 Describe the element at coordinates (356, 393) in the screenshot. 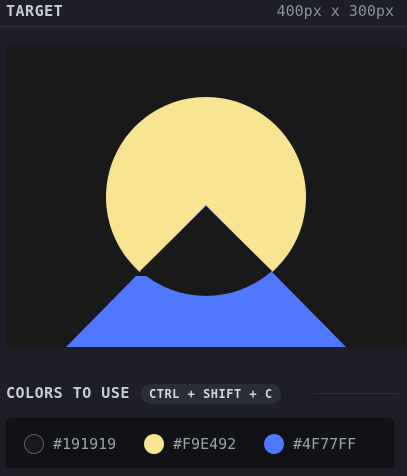

I see `section-divider` at that location.